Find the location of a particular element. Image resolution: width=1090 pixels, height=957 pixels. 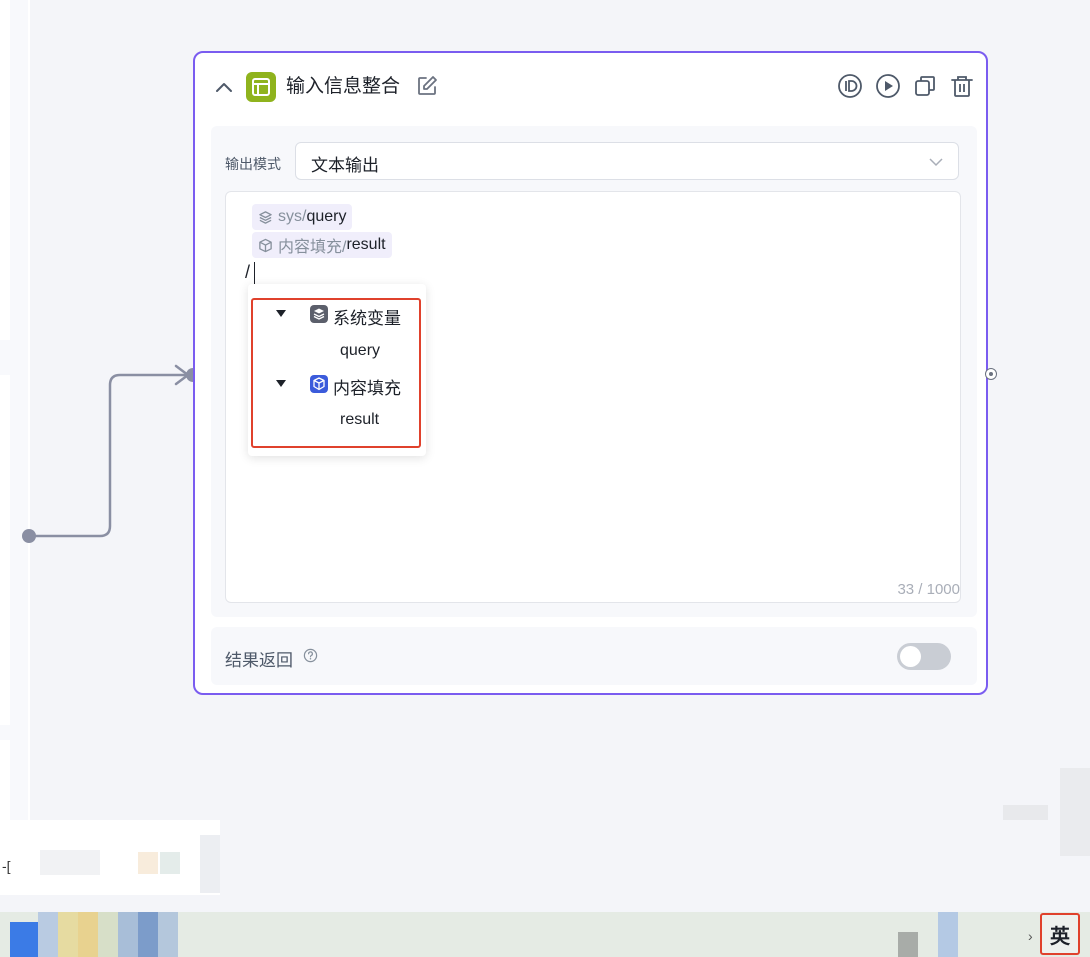

chevron-up-icon is located at coordinates (224, 88).